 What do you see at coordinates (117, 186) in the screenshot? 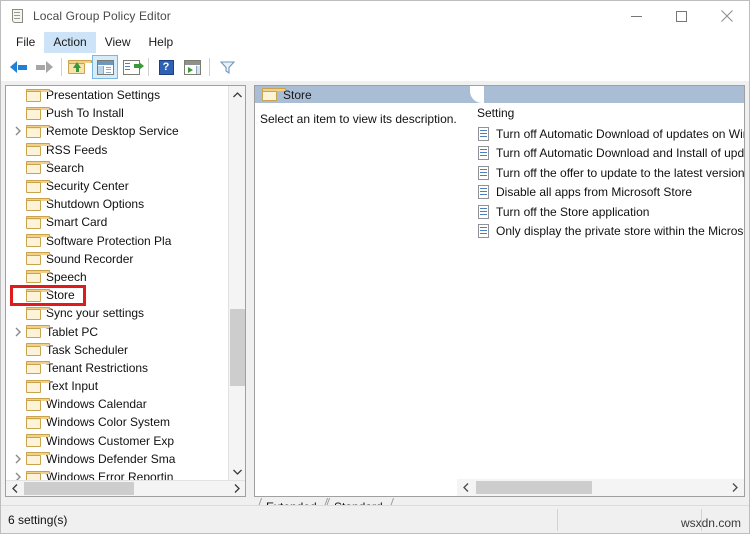
I see `tree-item: Security Center` at bounding box center [117, 186].